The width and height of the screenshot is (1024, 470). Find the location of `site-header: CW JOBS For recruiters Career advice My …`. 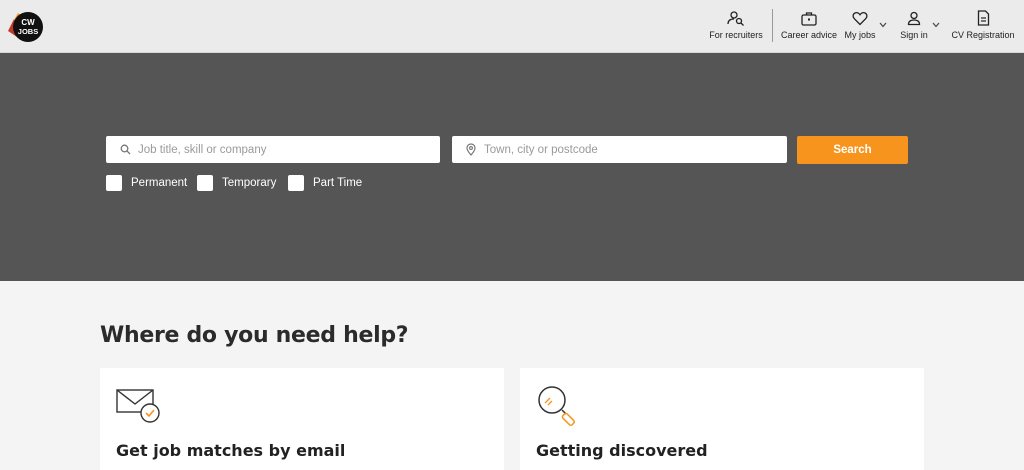

site-header: CW JOBS For recruiters Career advice My … is located at coordinates (512, 26).